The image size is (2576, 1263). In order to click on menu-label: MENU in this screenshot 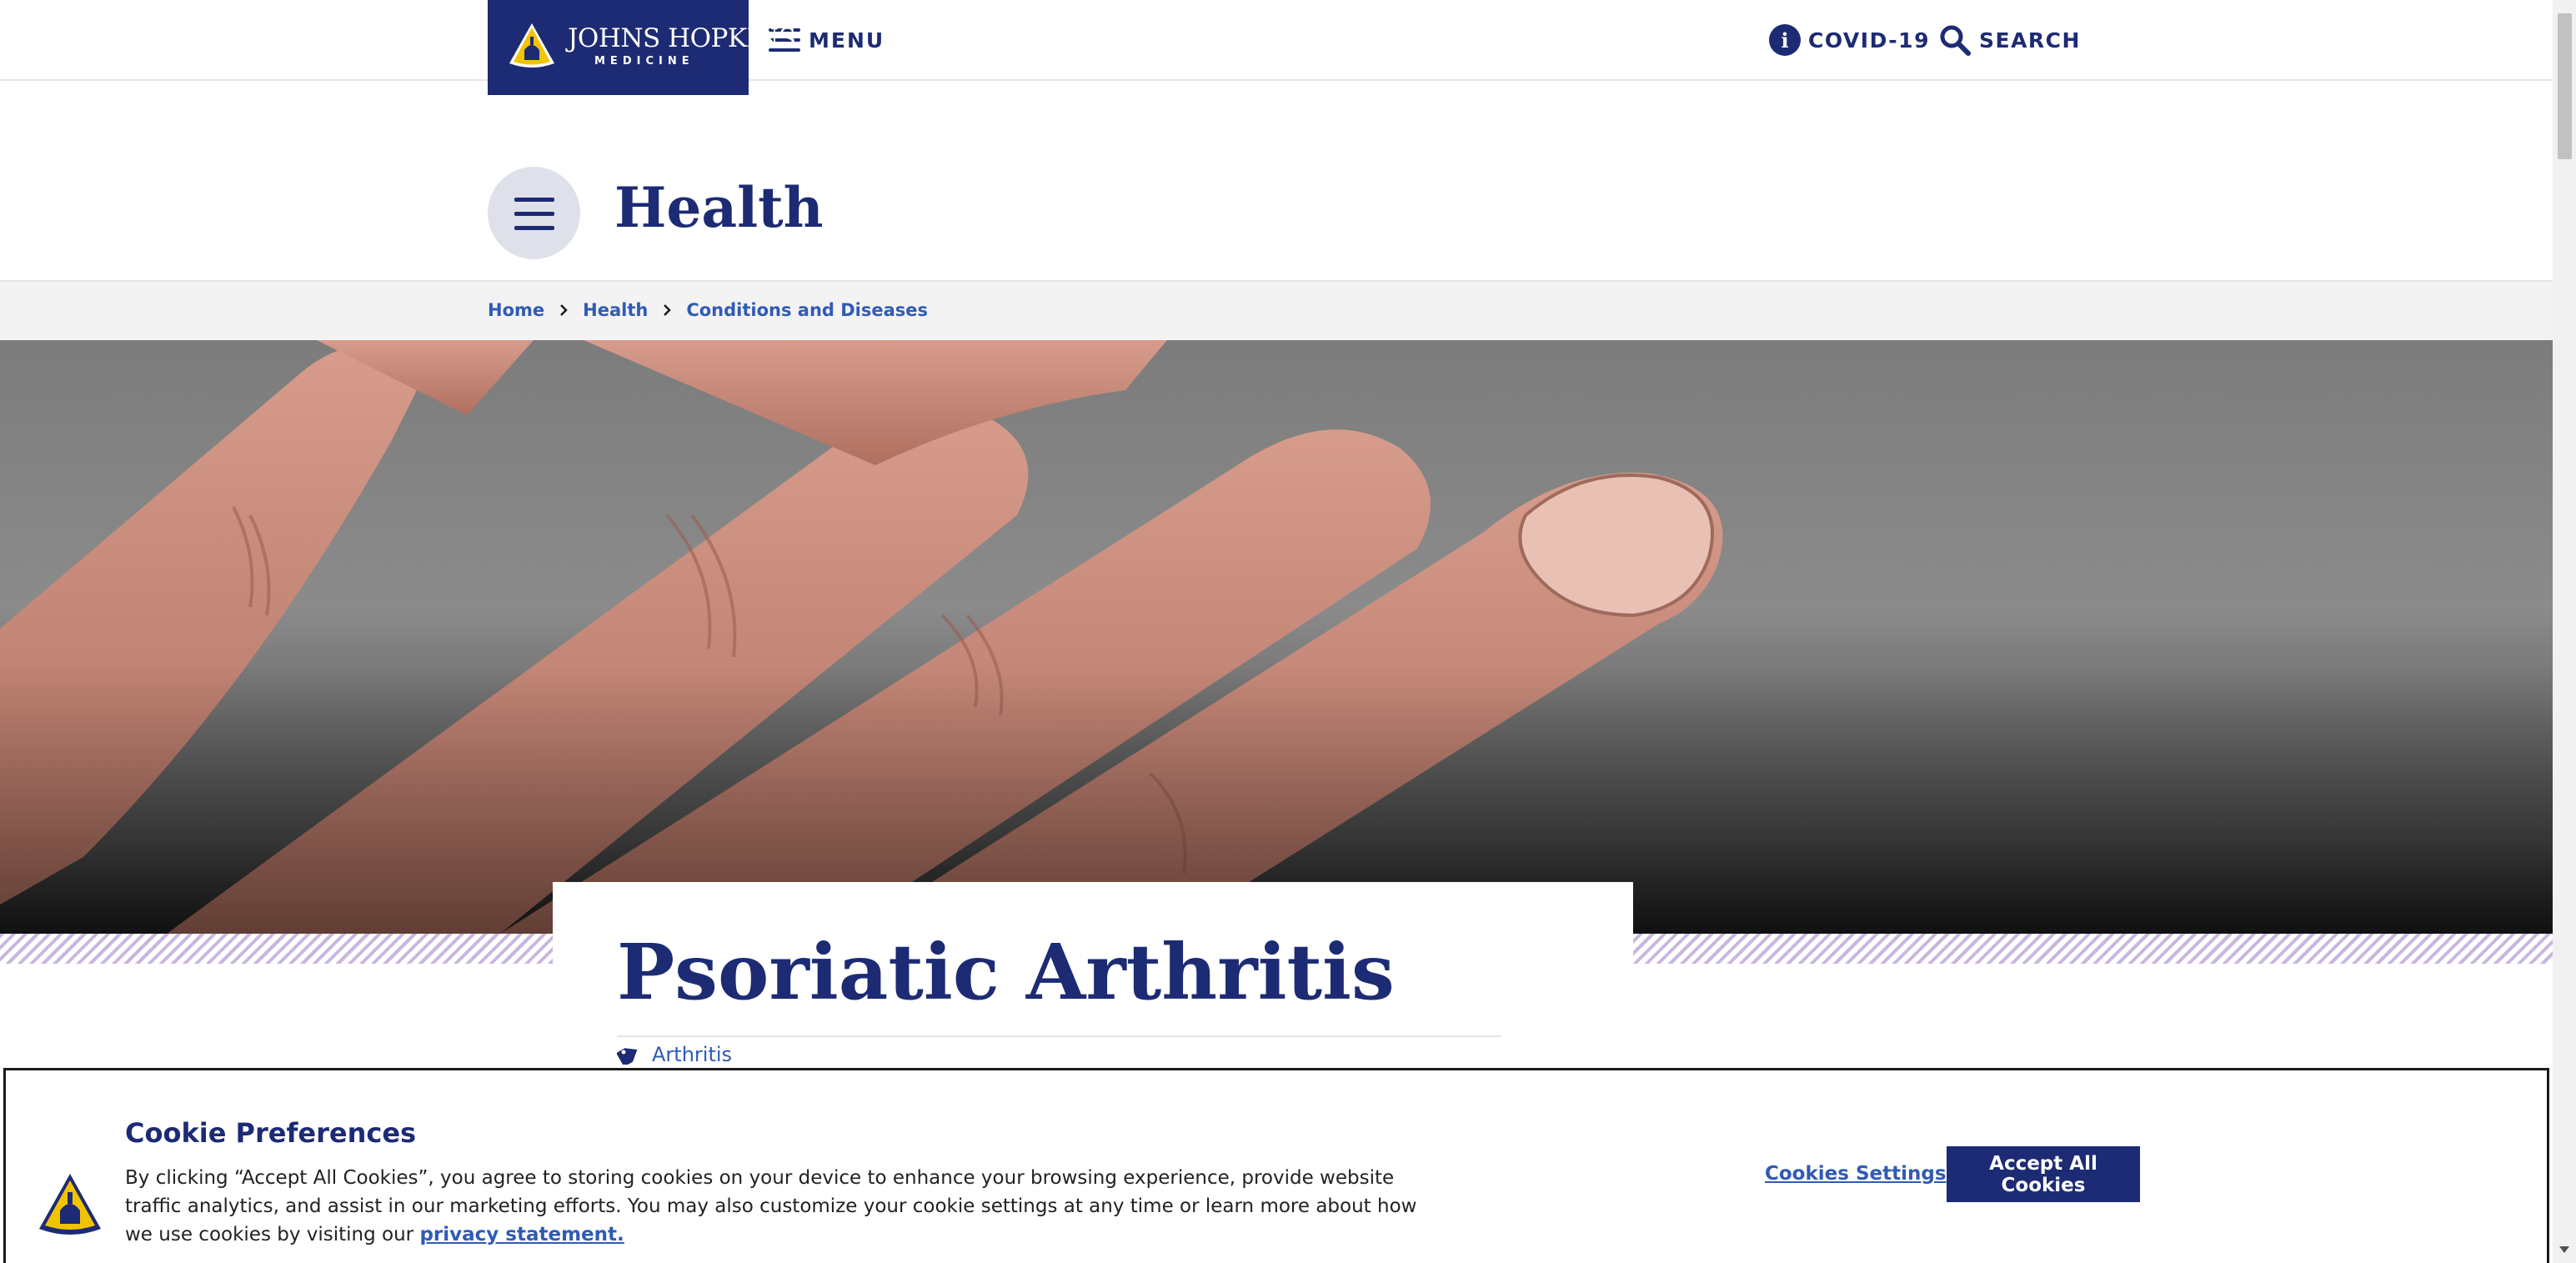, I will do `click(847, 40)`.